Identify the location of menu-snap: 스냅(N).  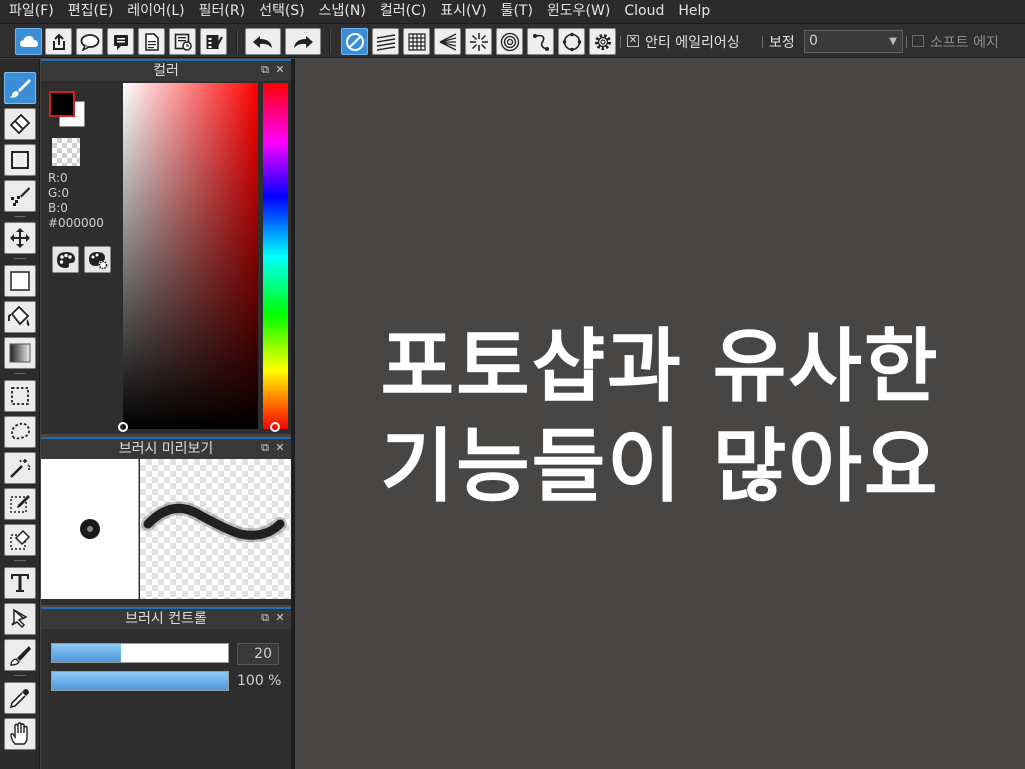
(342, 11).